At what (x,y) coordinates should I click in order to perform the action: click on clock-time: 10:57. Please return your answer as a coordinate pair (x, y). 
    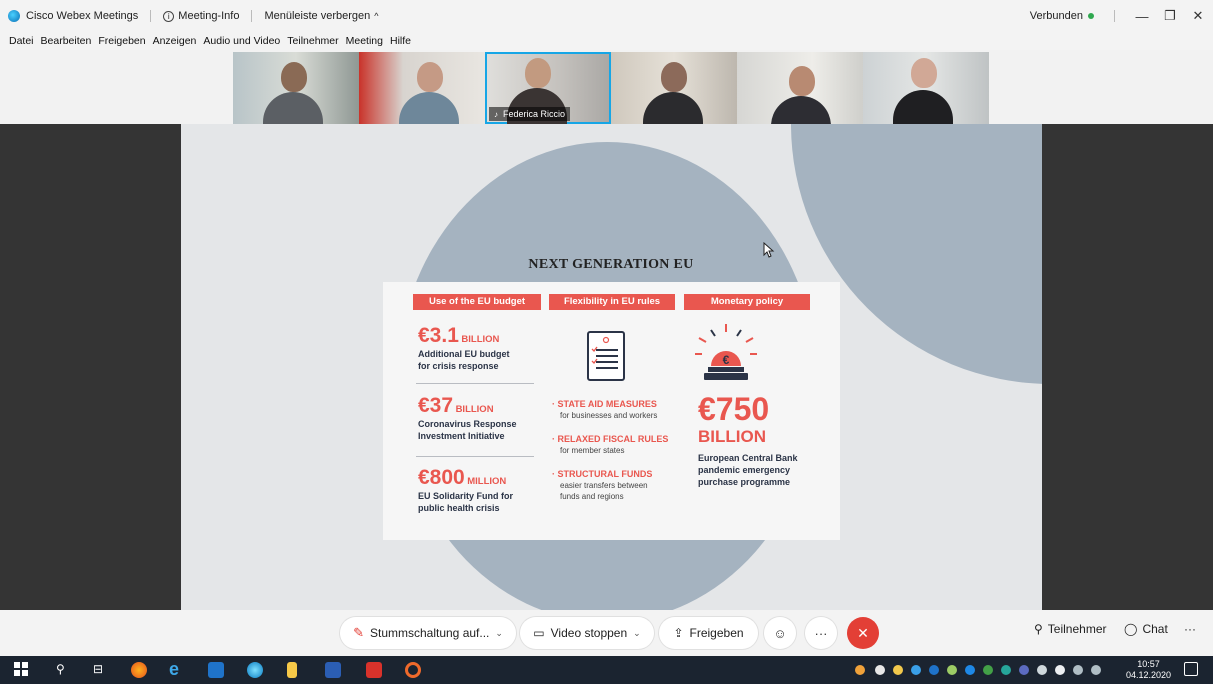
    Looking at the image, I should click on (1148, 664).